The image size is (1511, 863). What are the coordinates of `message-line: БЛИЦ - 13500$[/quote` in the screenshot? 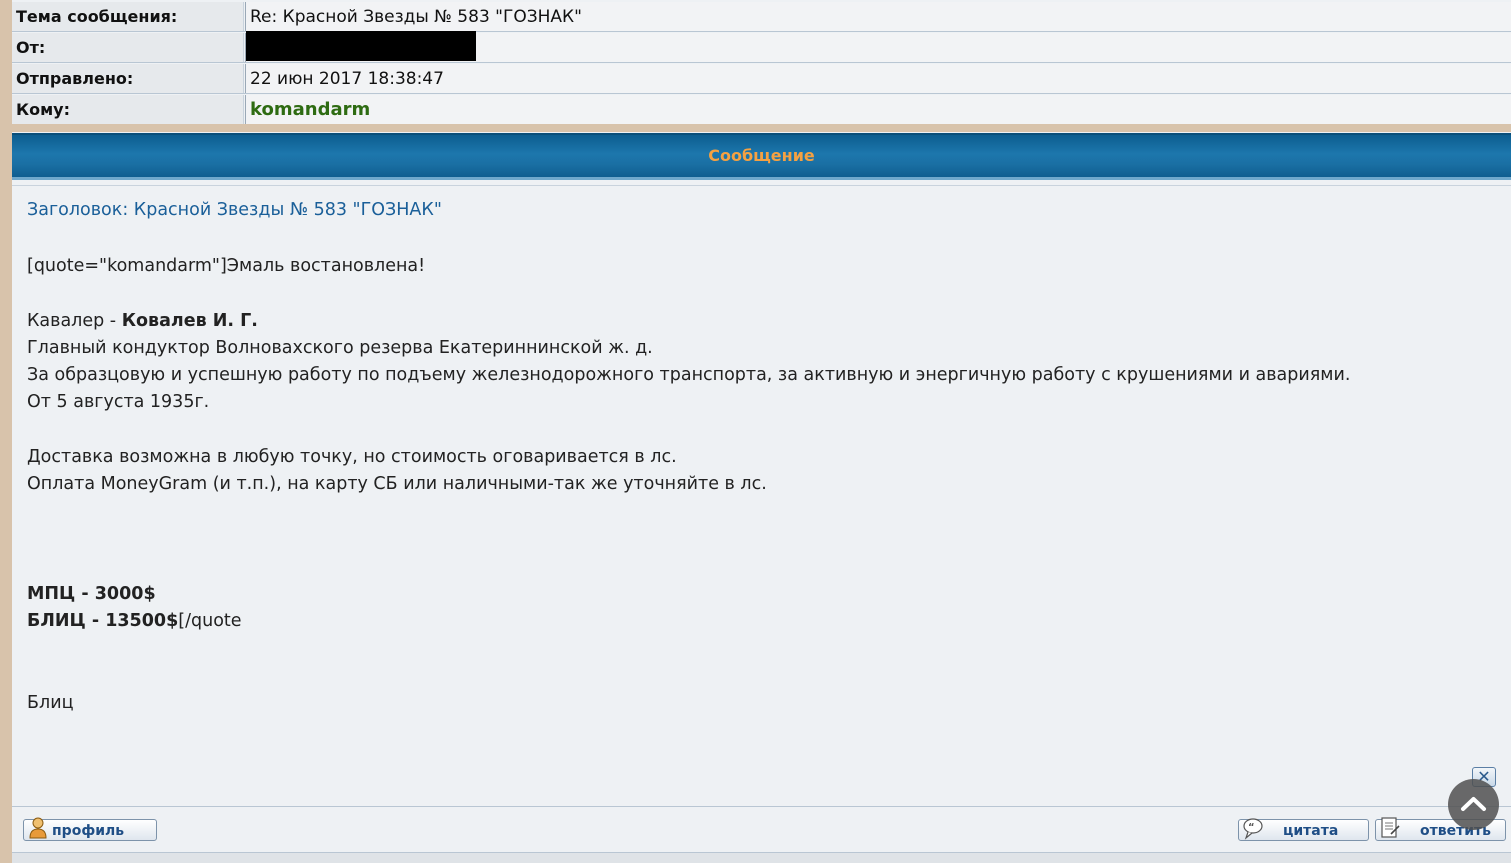 It's located at (134, 620).